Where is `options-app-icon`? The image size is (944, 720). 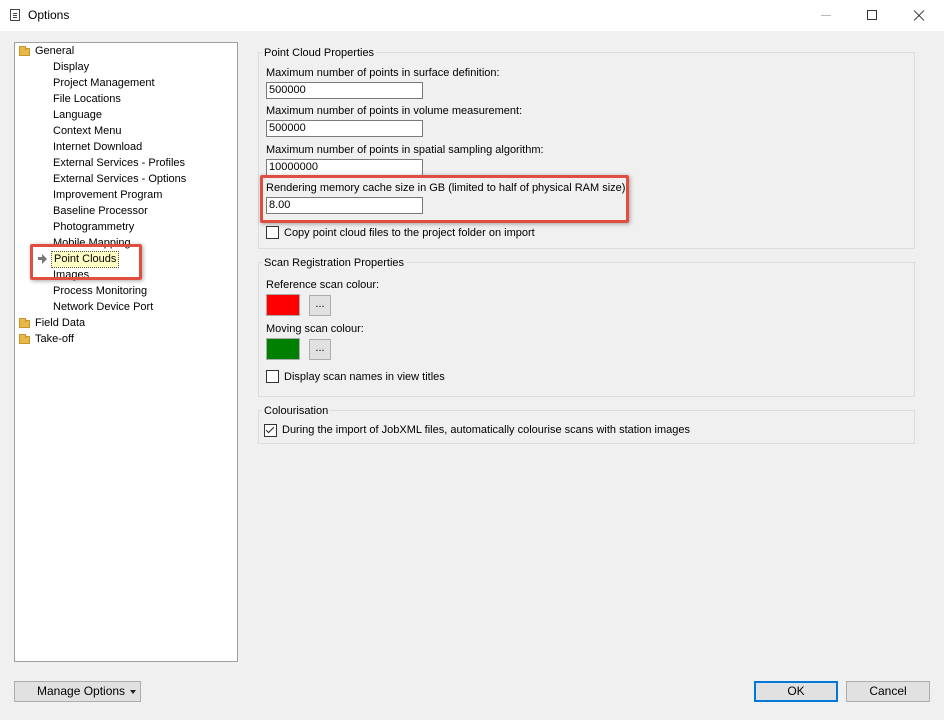
options-app-icon is located at coordinates (15, 15).